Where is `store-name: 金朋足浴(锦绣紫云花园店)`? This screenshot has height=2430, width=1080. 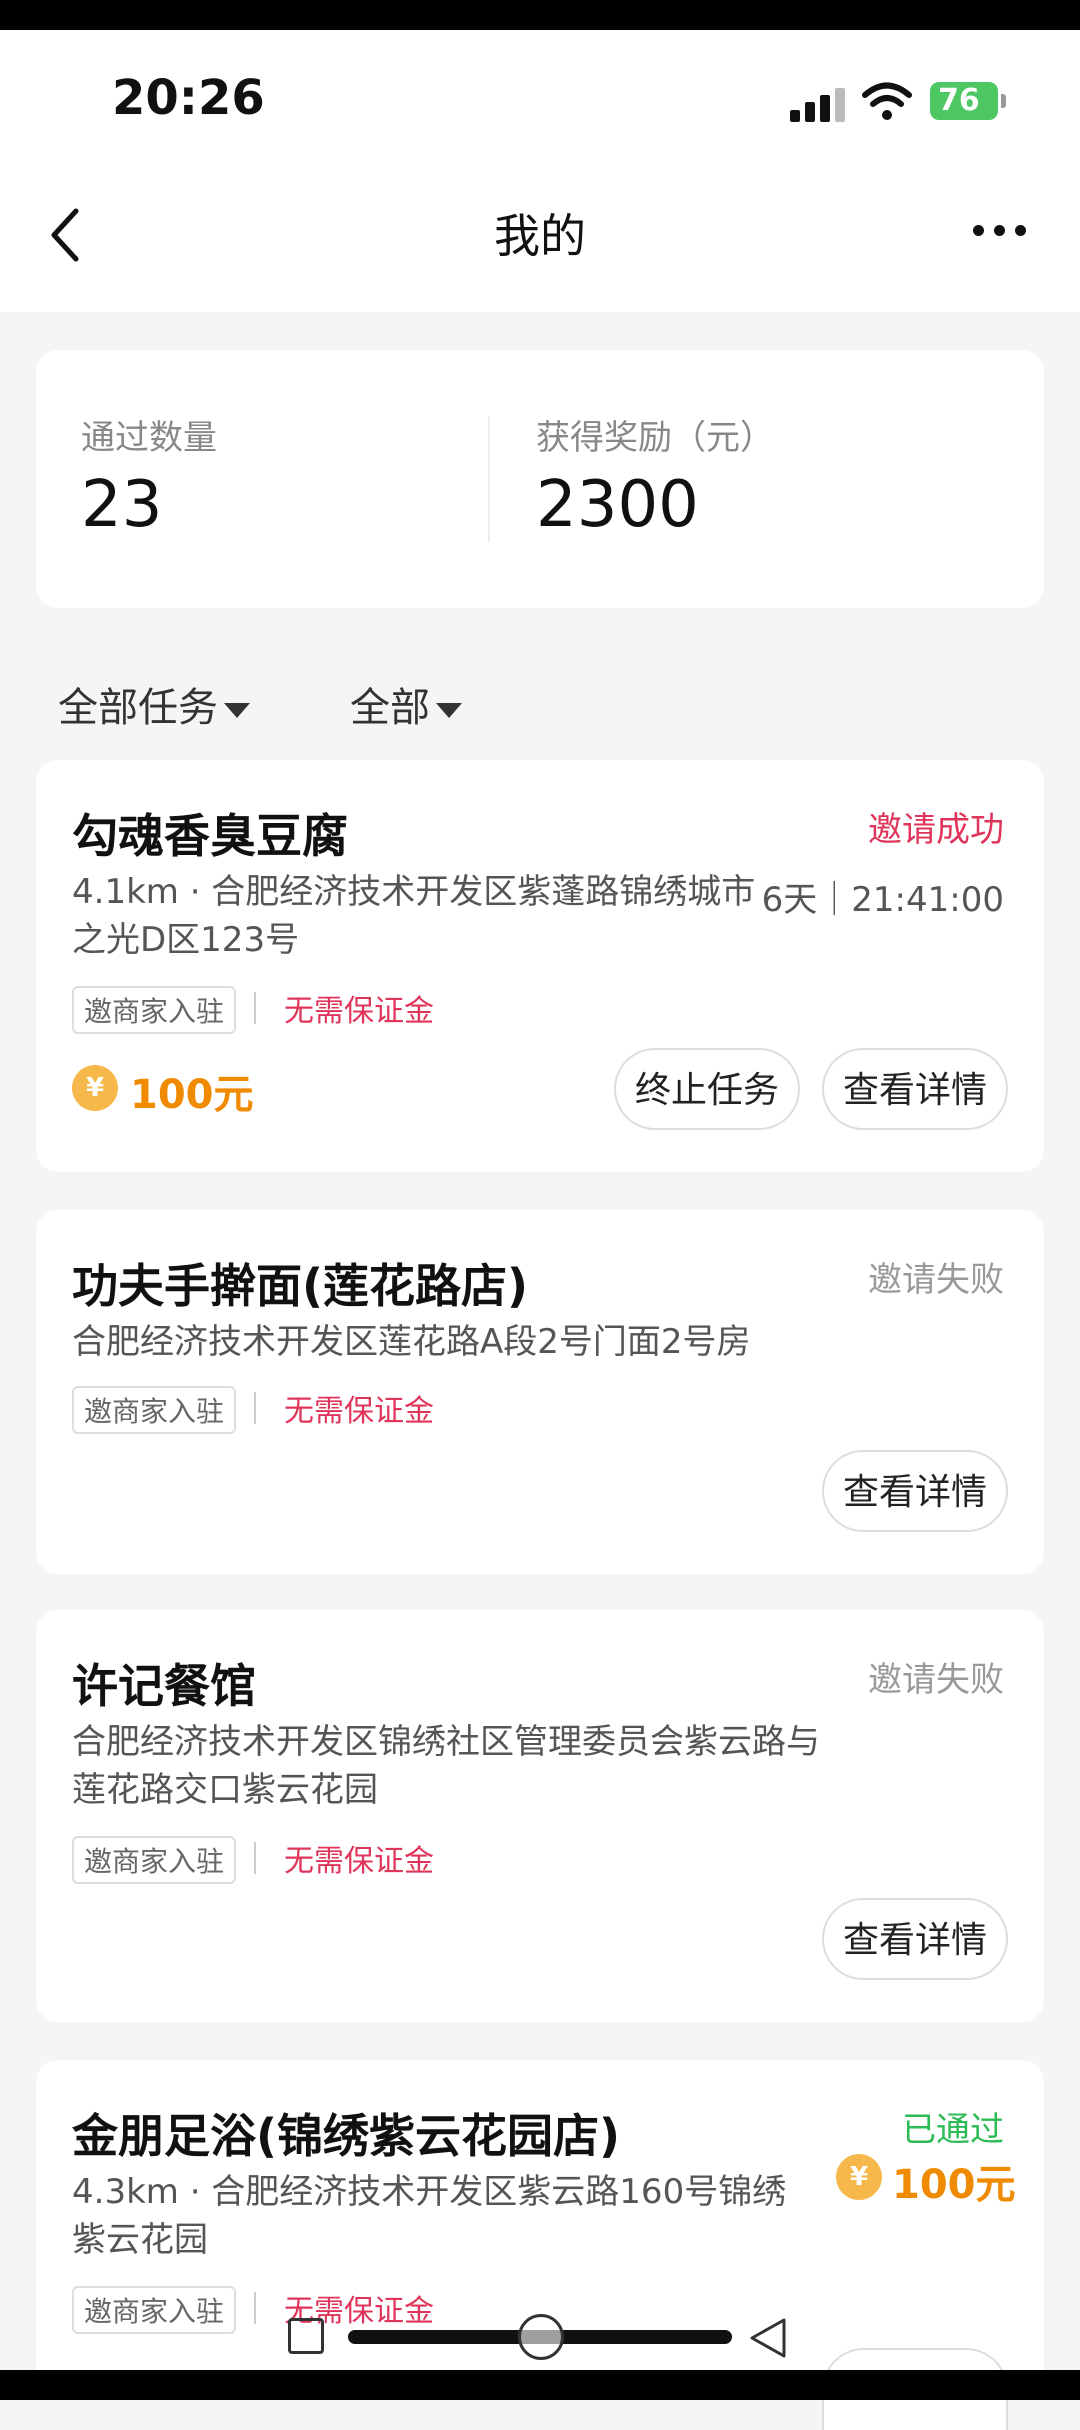 store-name: 金朋足浴(锦绣紫云花园店) is located at coordinates (346, 2136).